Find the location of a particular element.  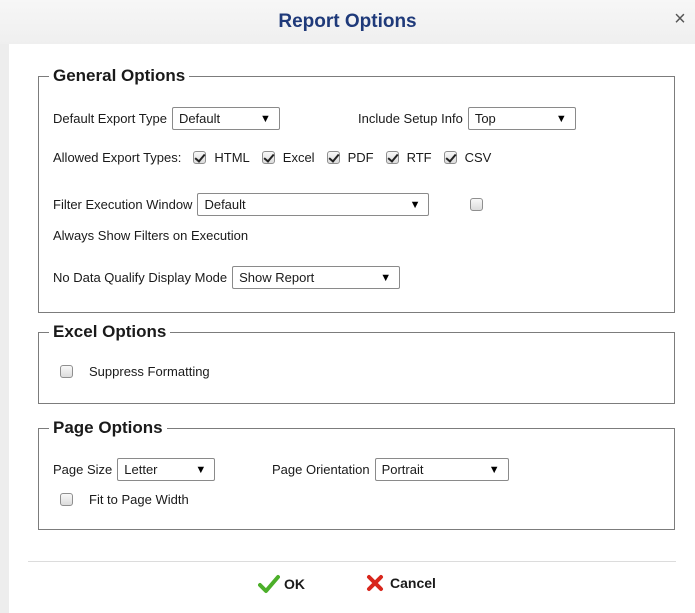

page-size-row: Page Size Letter ▼ is located at coordinates (134, 469).